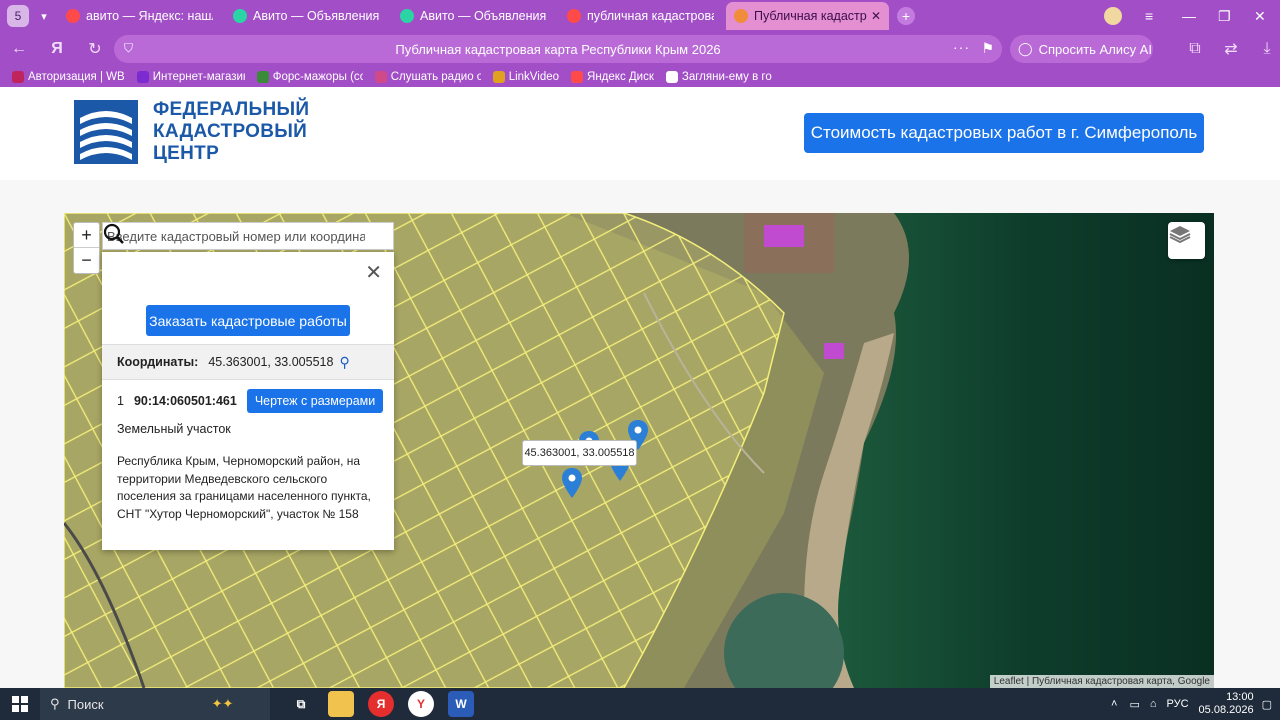 Image resolution: width=1280 pixels, height=720 pixels. I want to click on bookmark-item: Авторизация | WB, so click(68, 76).